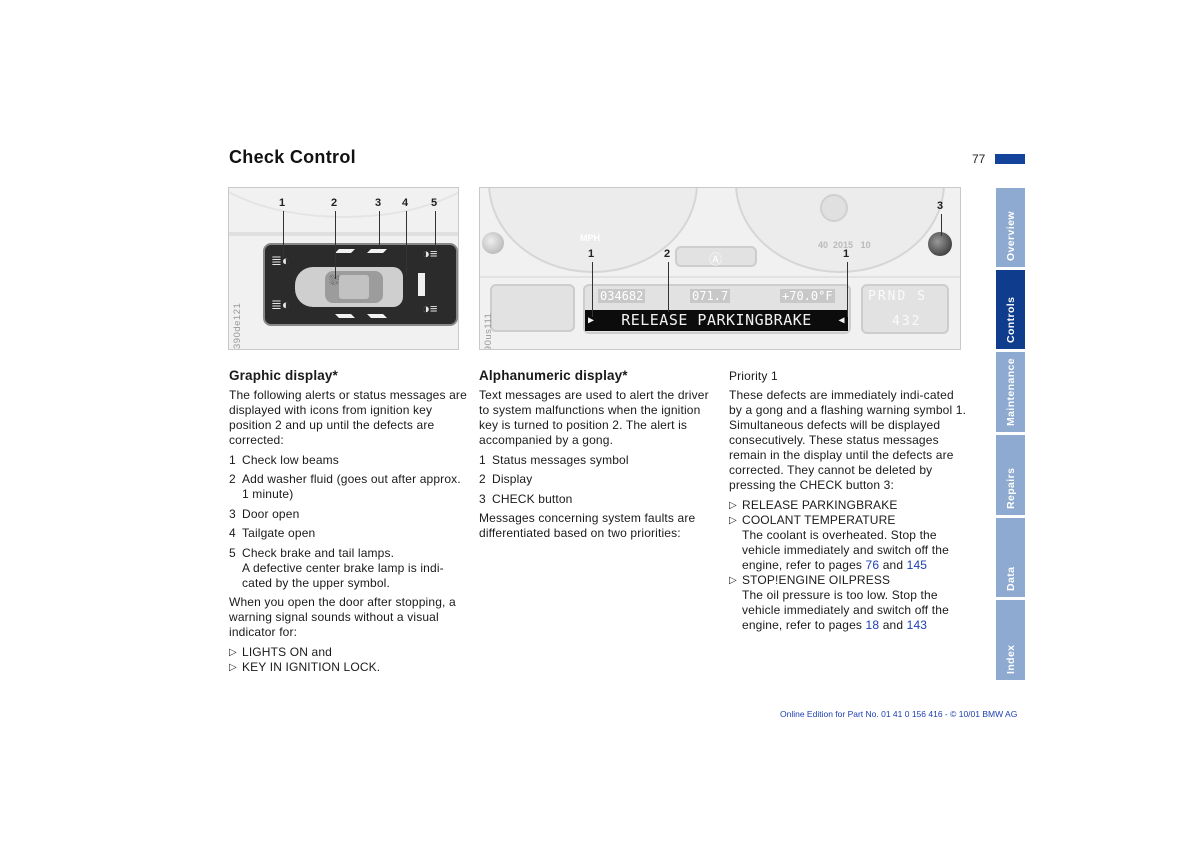  I want to click on warning-indicator-box: Ⓐ, so click(716, 256).